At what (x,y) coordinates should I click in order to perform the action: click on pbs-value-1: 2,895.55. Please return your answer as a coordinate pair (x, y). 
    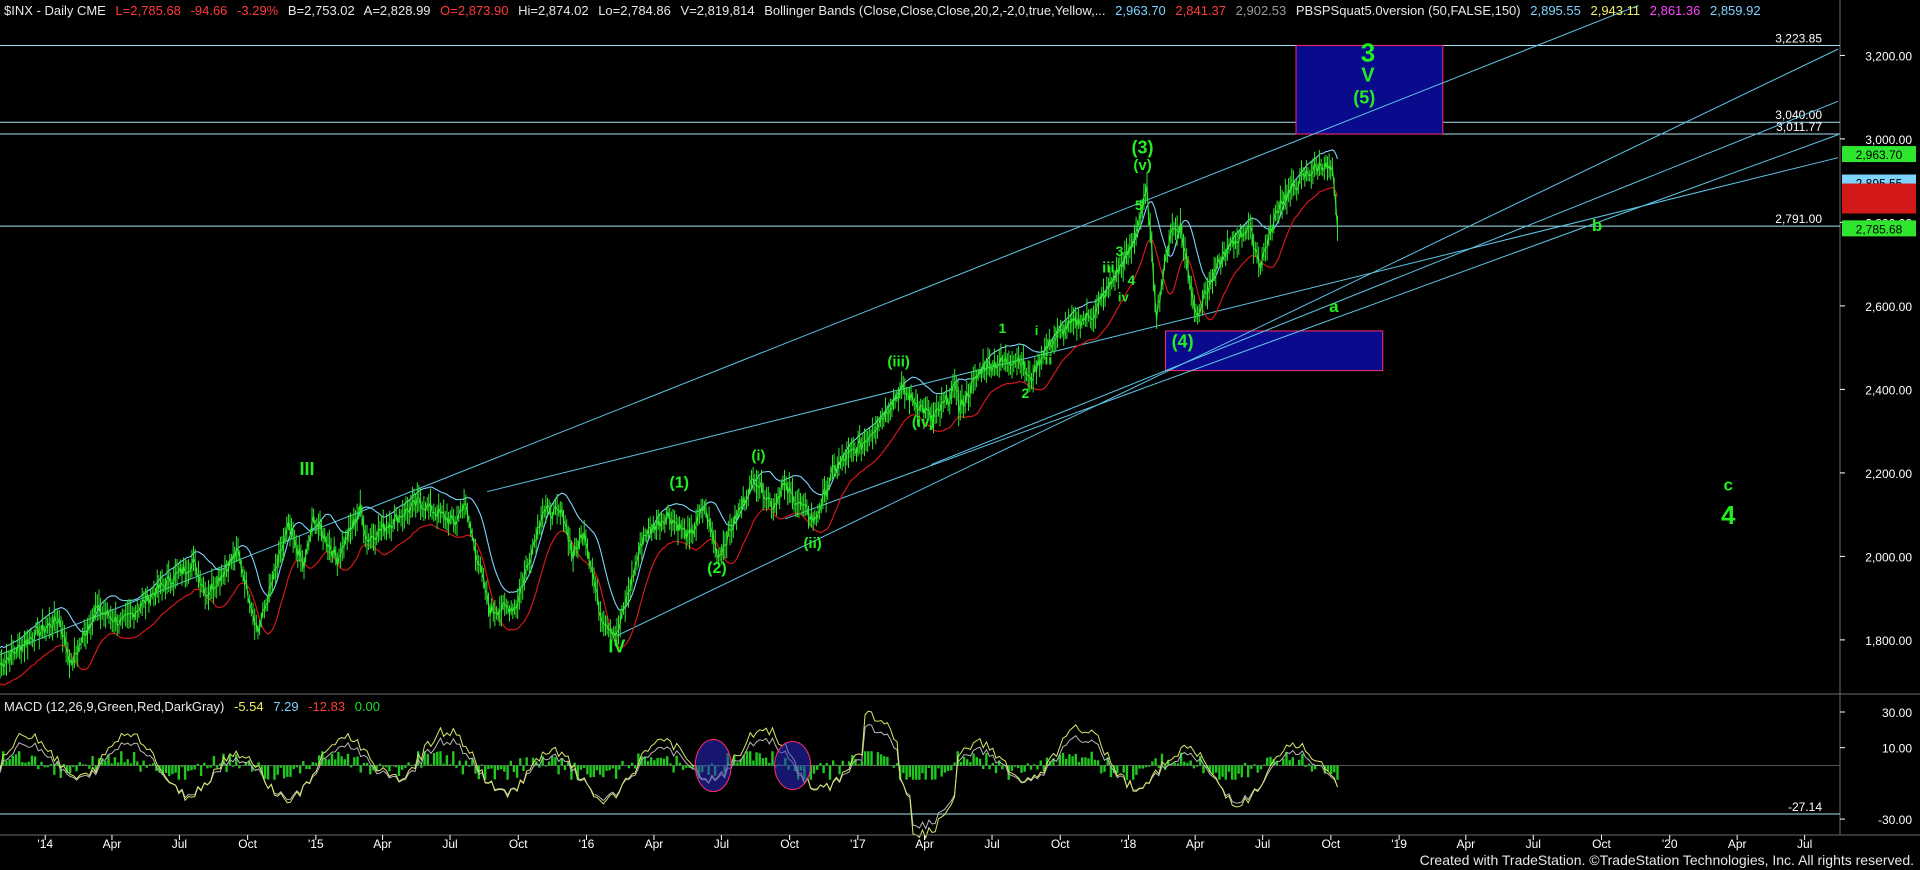
    Looking at the image, I should click on (1555, 10).